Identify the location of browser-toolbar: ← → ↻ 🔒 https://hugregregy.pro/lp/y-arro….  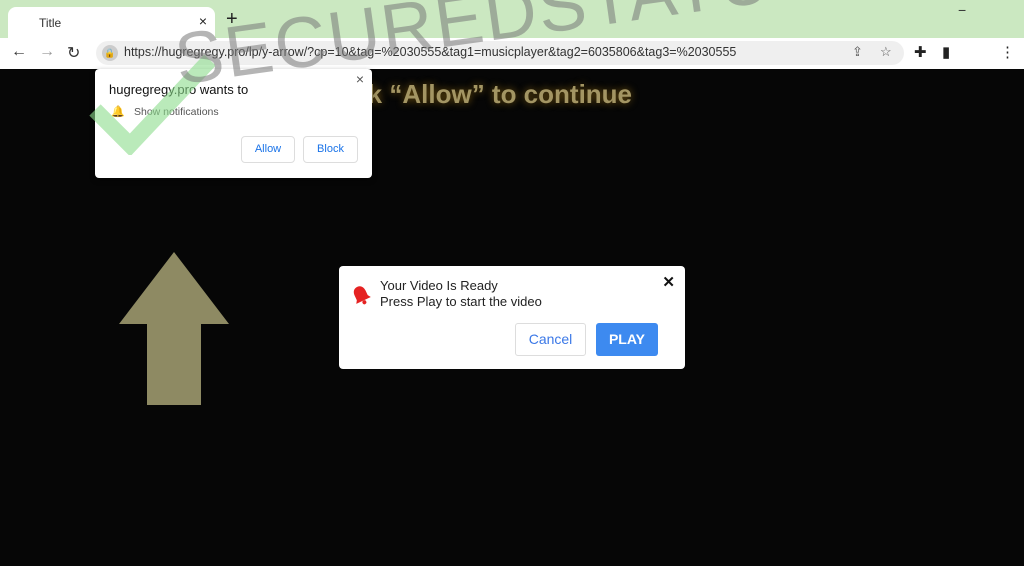
(512, 53).